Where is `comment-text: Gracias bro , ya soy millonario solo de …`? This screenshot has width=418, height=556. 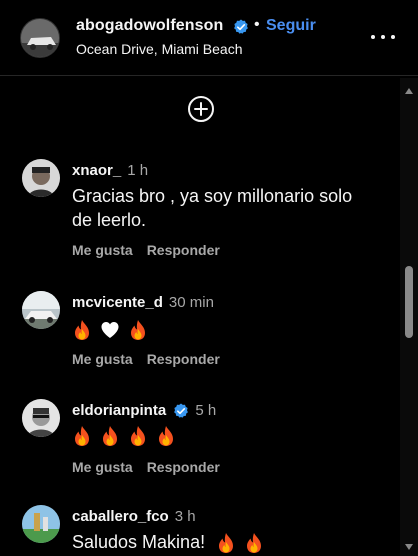 comment-text: Gracias bro , ya soy millonario solo de … is located at coordinates (212, 208).